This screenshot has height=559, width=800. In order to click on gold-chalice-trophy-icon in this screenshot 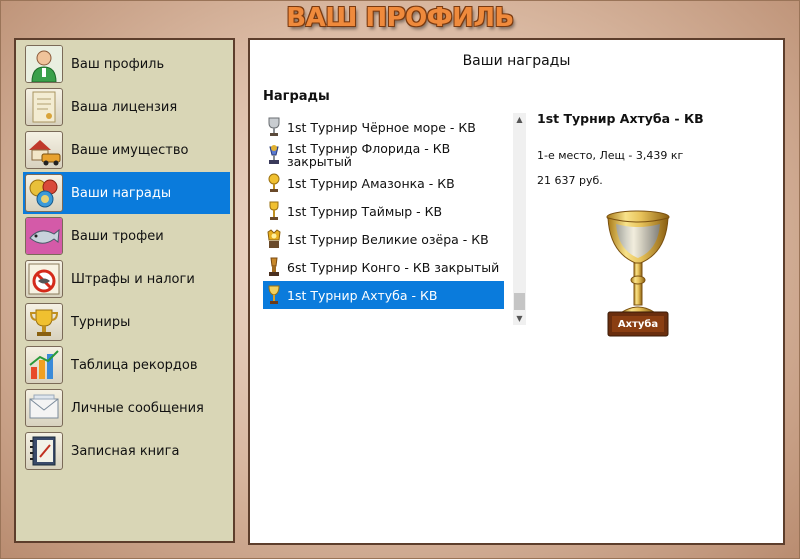, I will do `click(274, 295)`.